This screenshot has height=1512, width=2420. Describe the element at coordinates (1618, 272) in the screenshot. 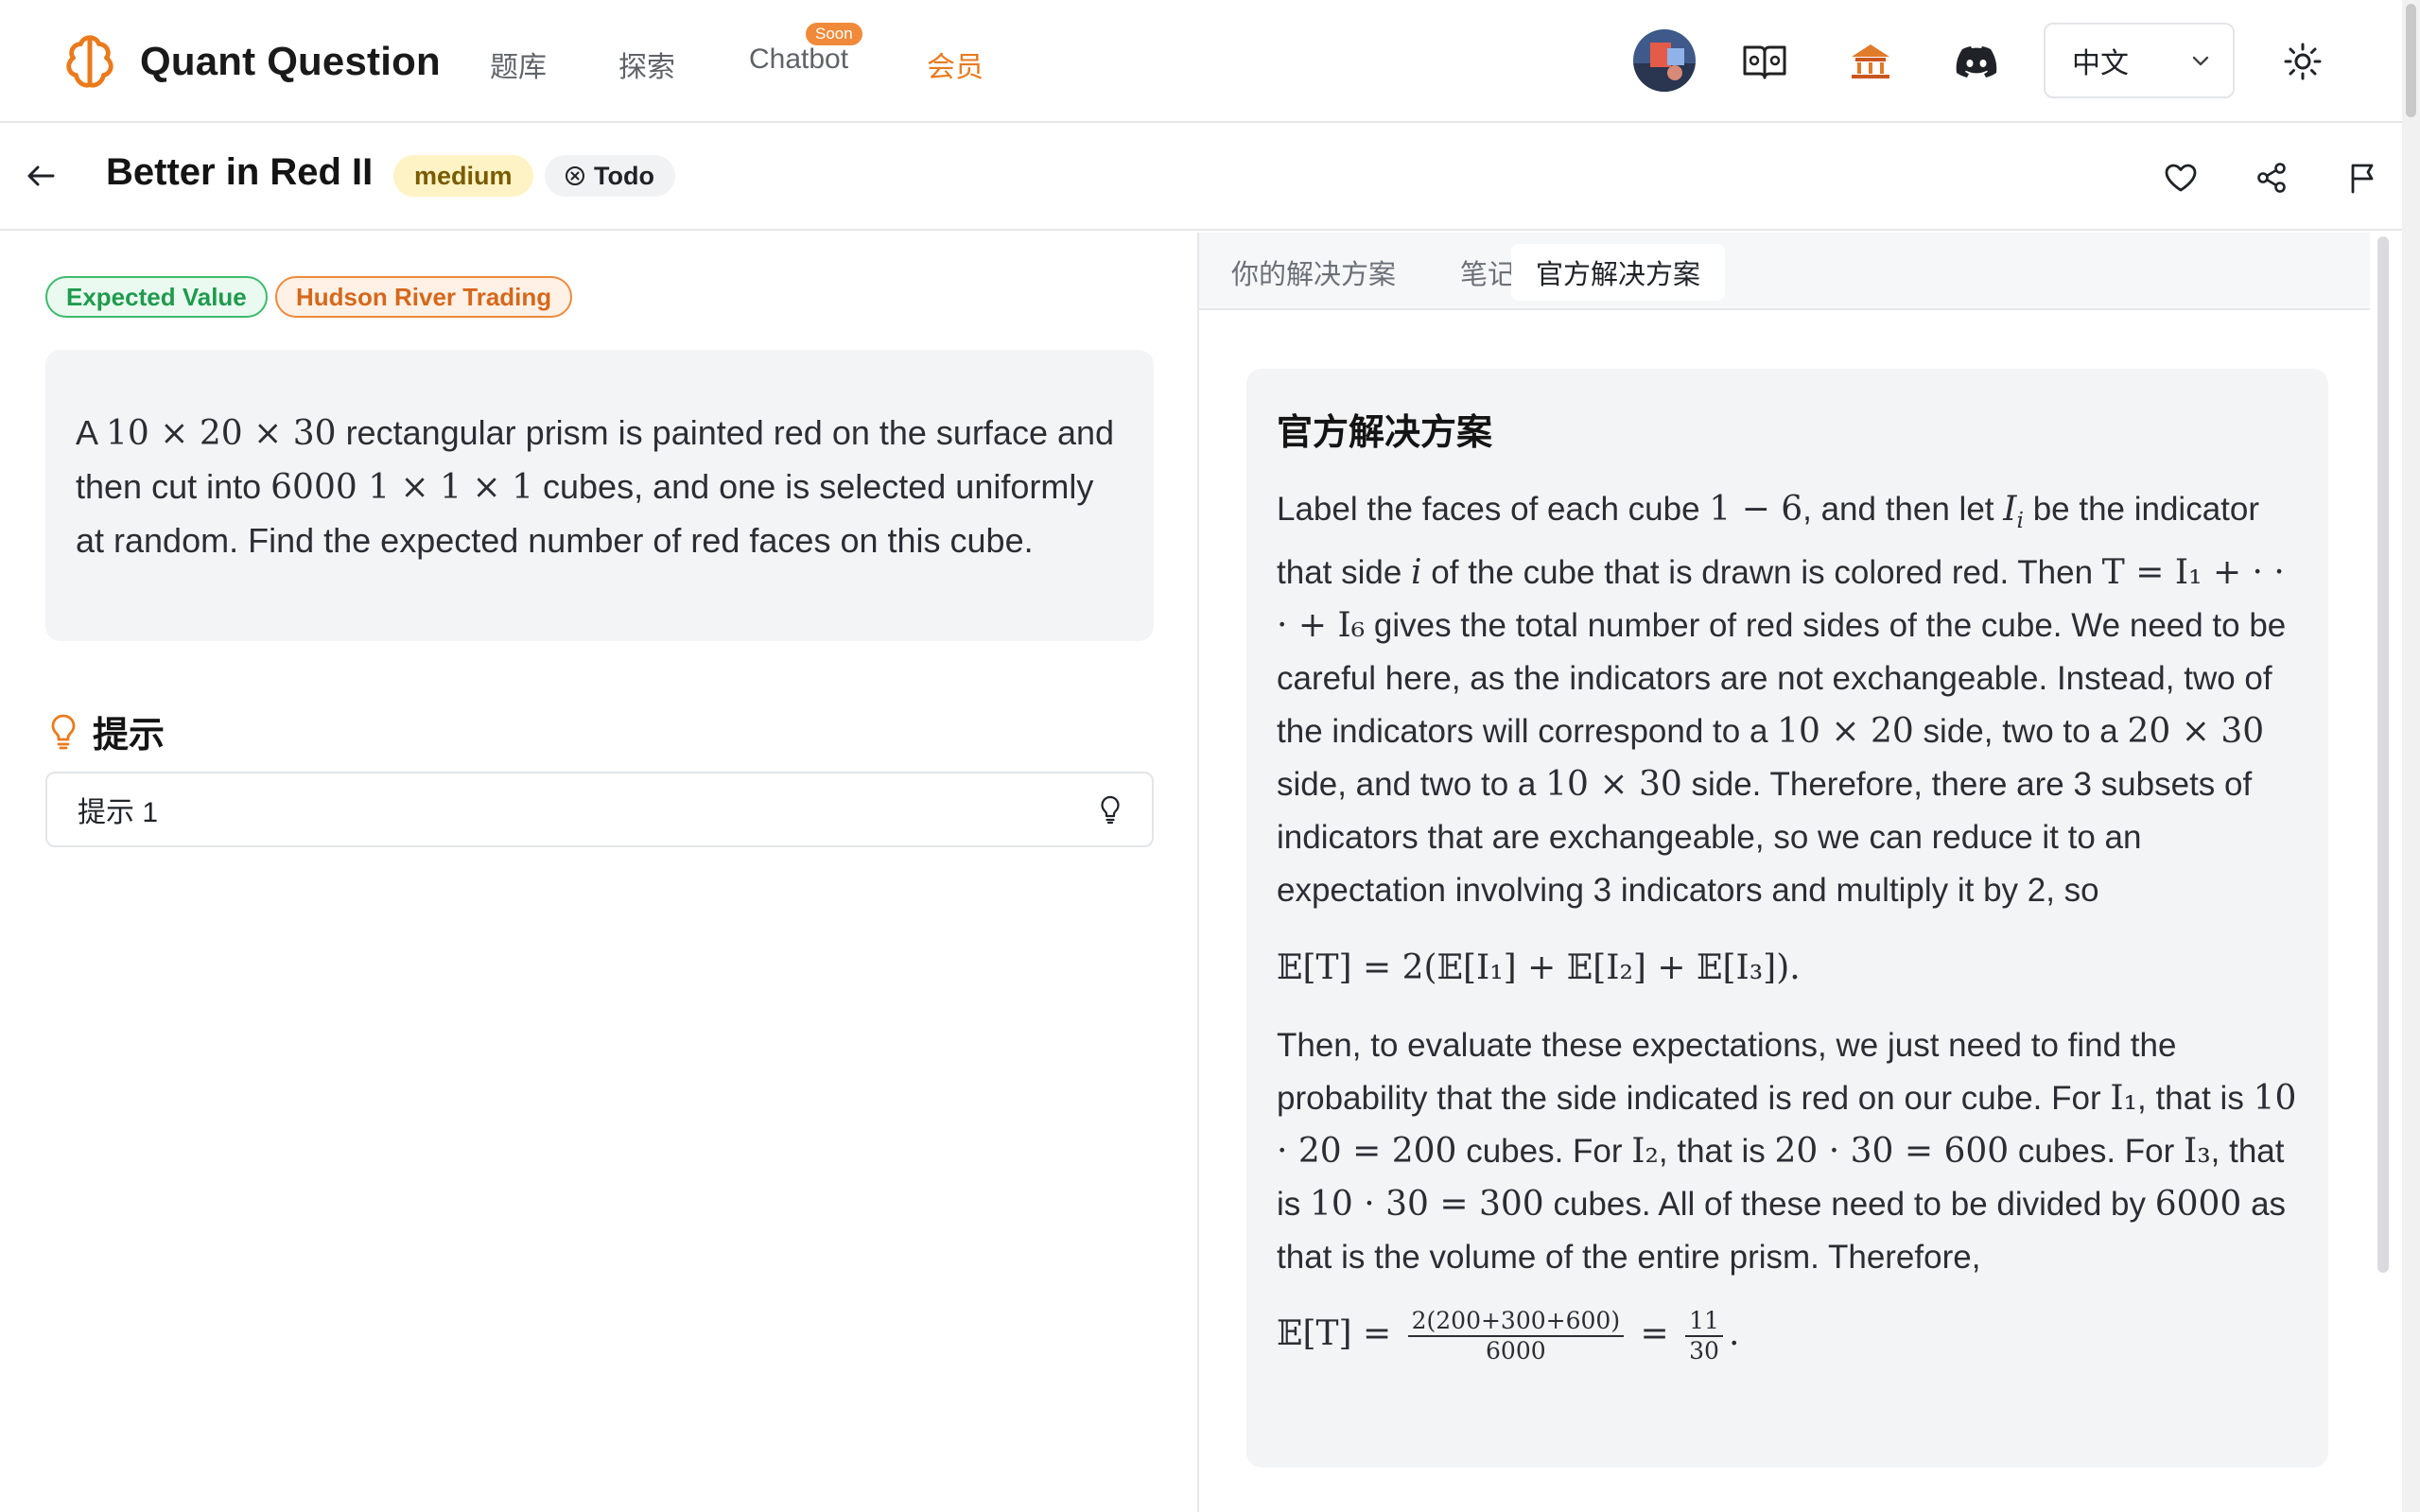

I see `tab-official-solution: 官方解决方案` at that location.